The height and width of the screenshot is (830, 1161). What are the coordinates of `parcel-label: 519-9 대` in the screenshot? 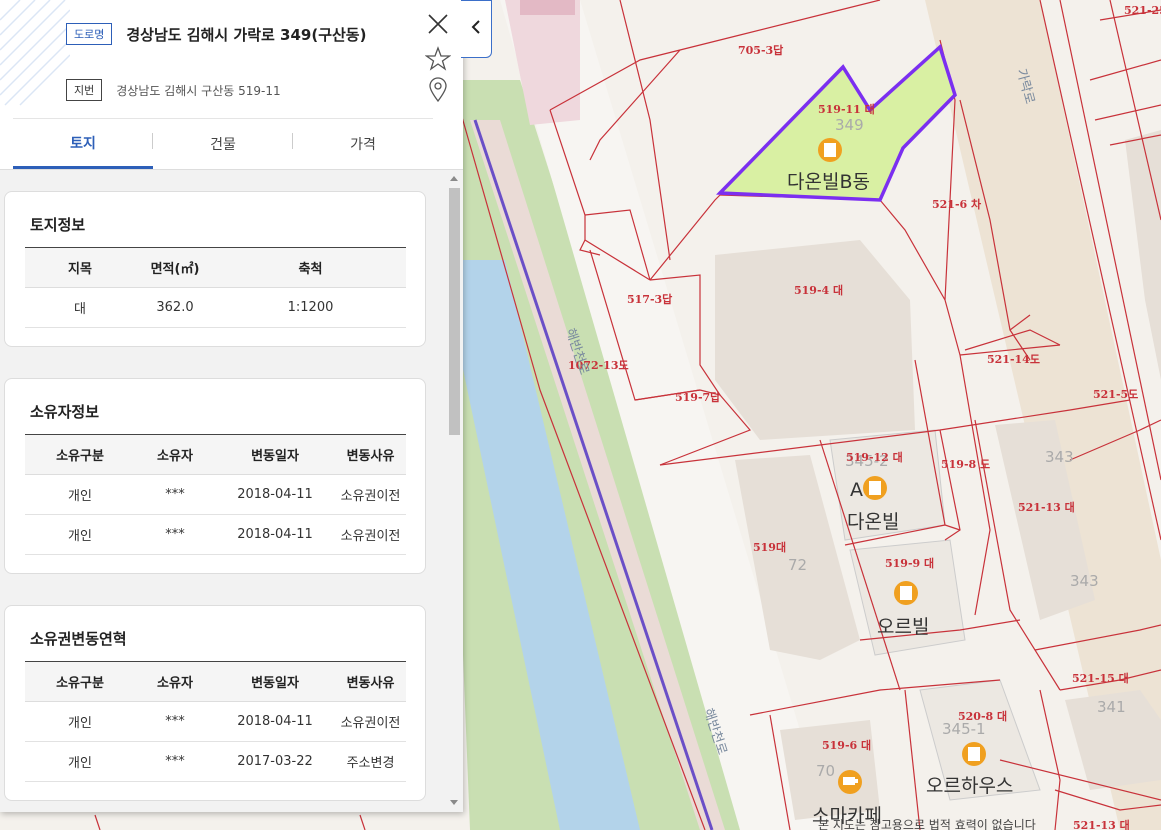 It's located at (909, 563).